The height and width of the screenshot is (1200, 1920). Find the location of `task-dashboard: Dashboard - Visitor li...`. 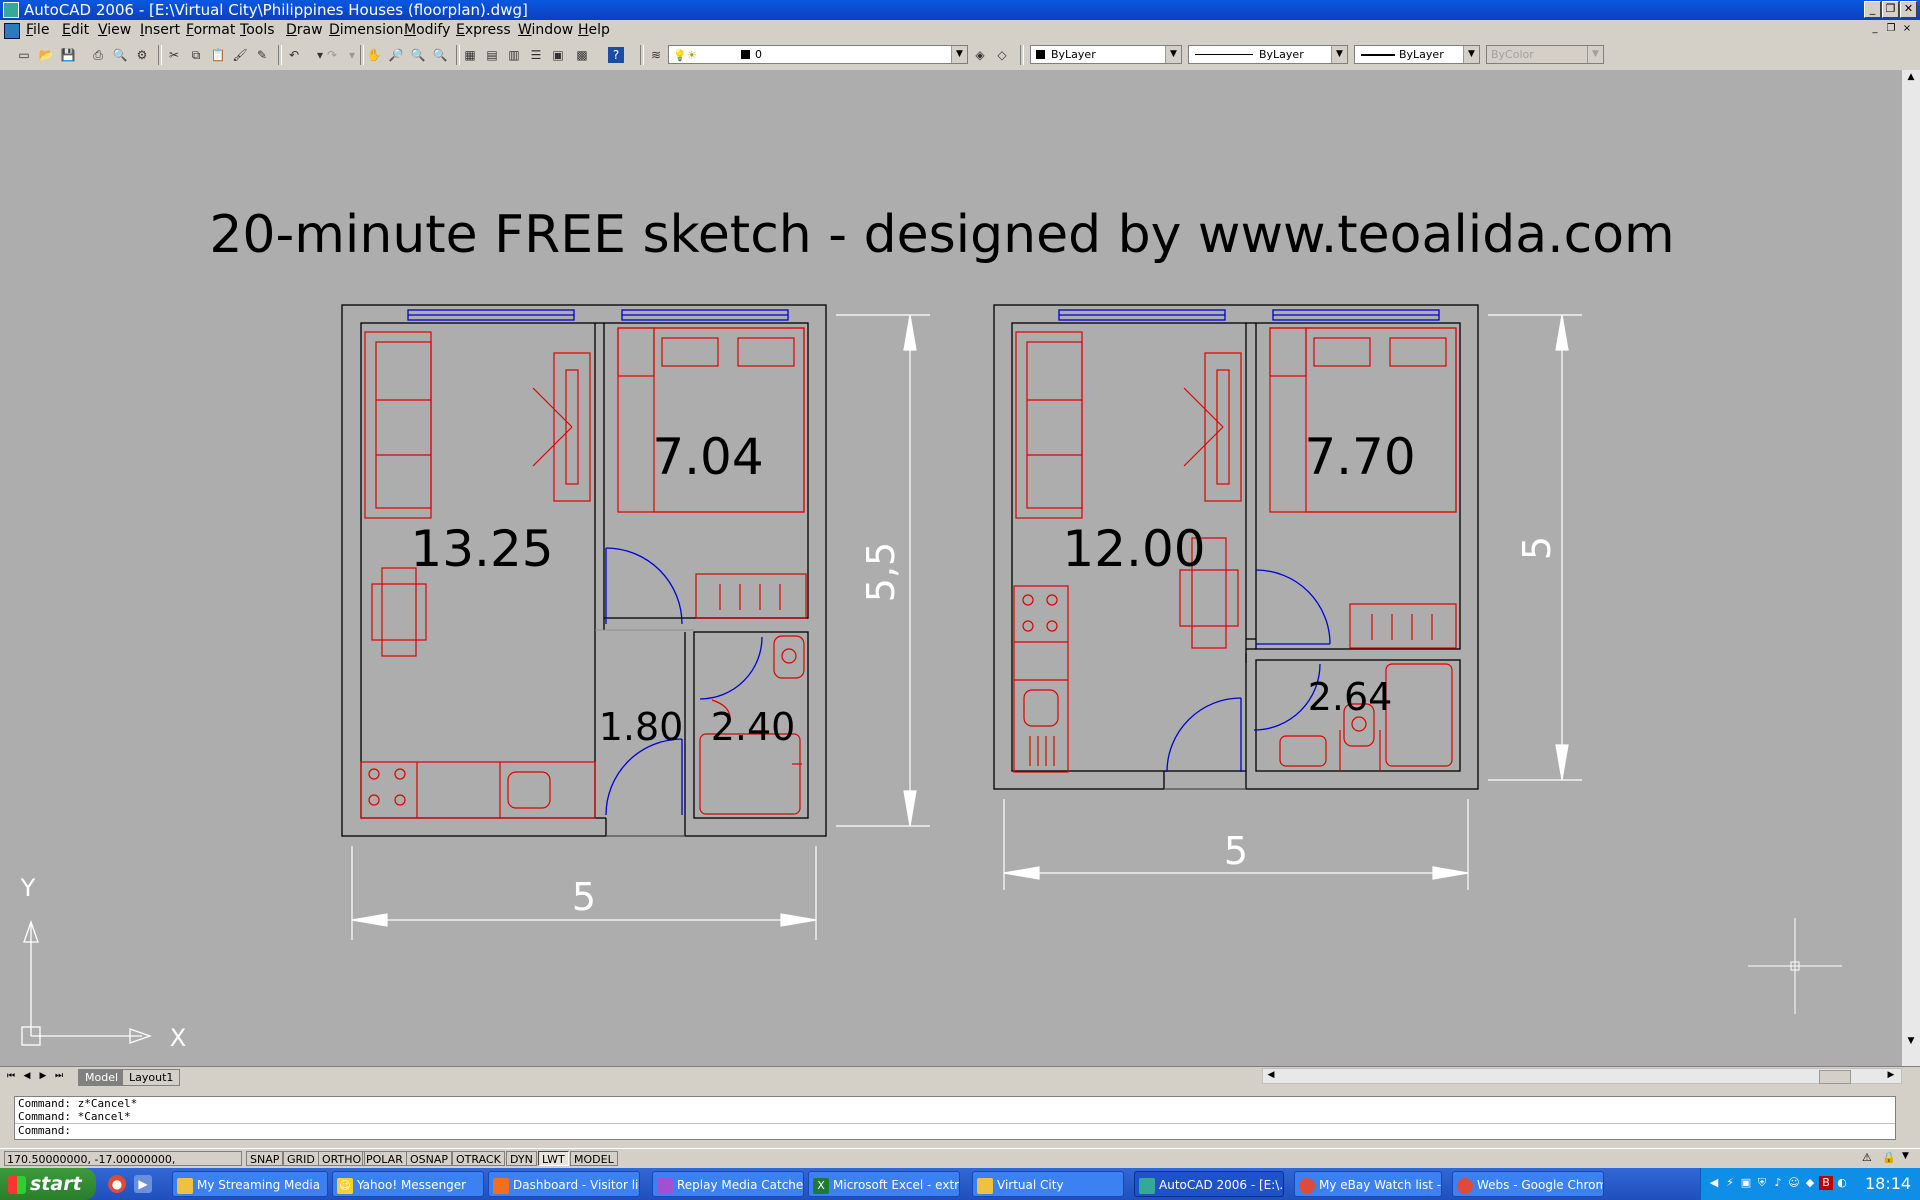

task-dashboard: Dashboard - Visitor li... is located at coordinates (564, 1184).